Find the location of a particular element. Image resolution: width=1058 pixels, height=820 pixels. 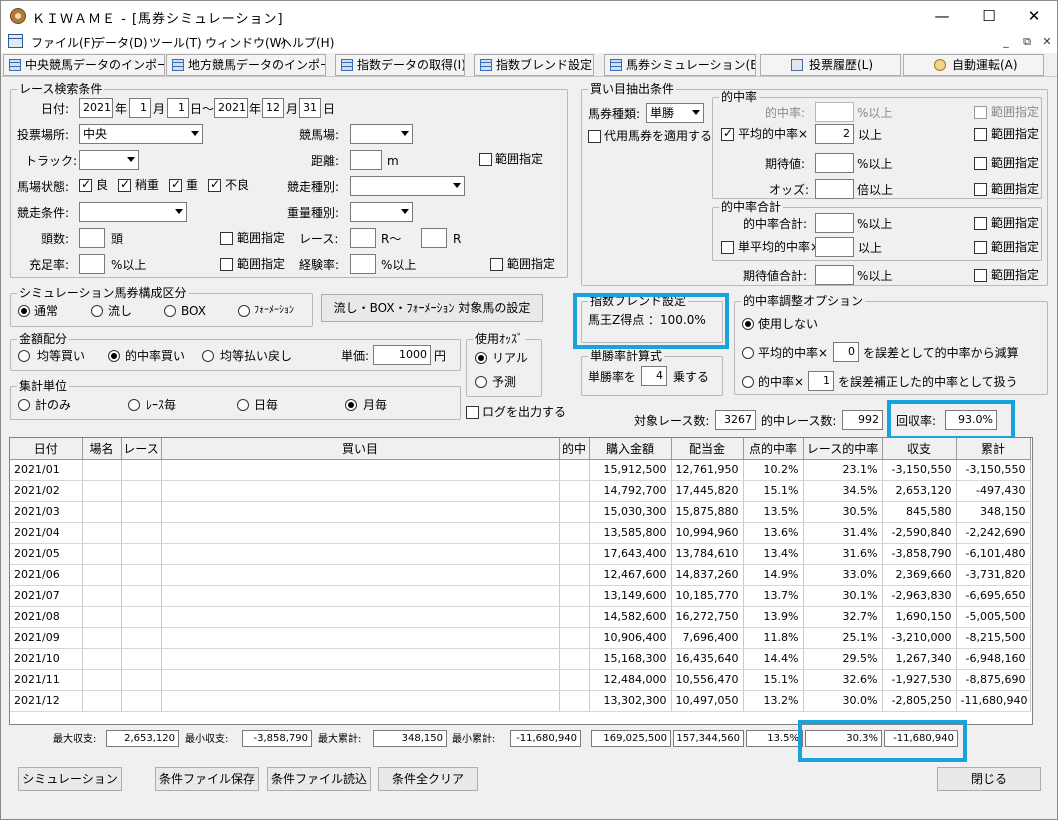

experience-rate-field is located at coordinates (363, 264).